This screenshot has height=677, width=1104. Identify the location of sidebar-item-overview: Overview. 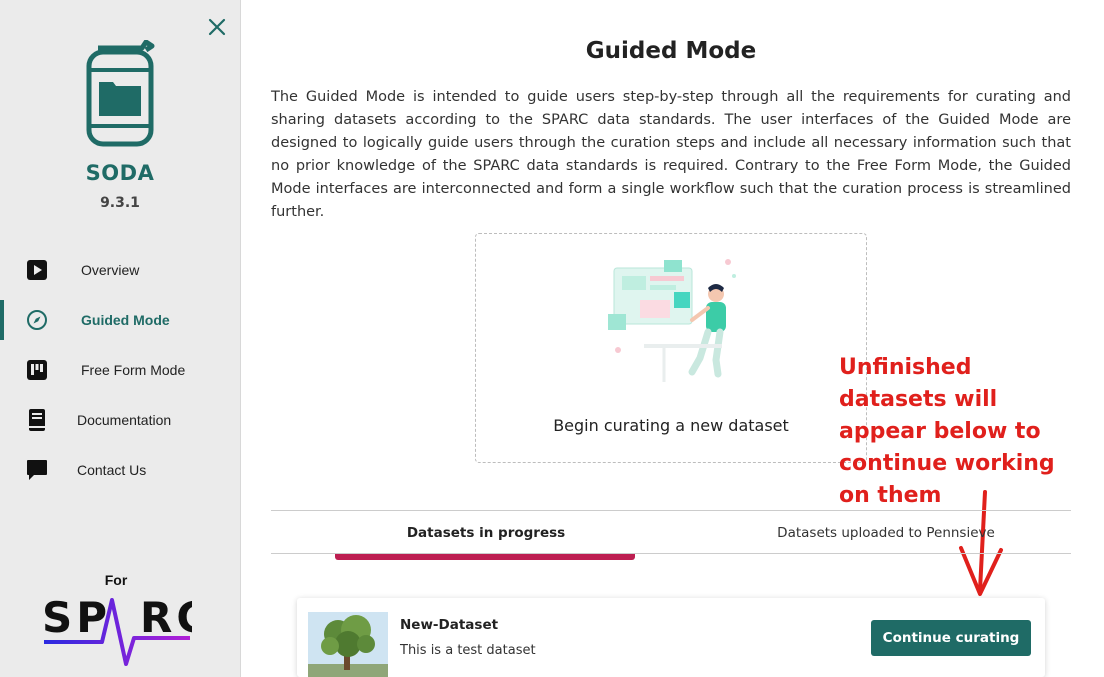
(120, 270).